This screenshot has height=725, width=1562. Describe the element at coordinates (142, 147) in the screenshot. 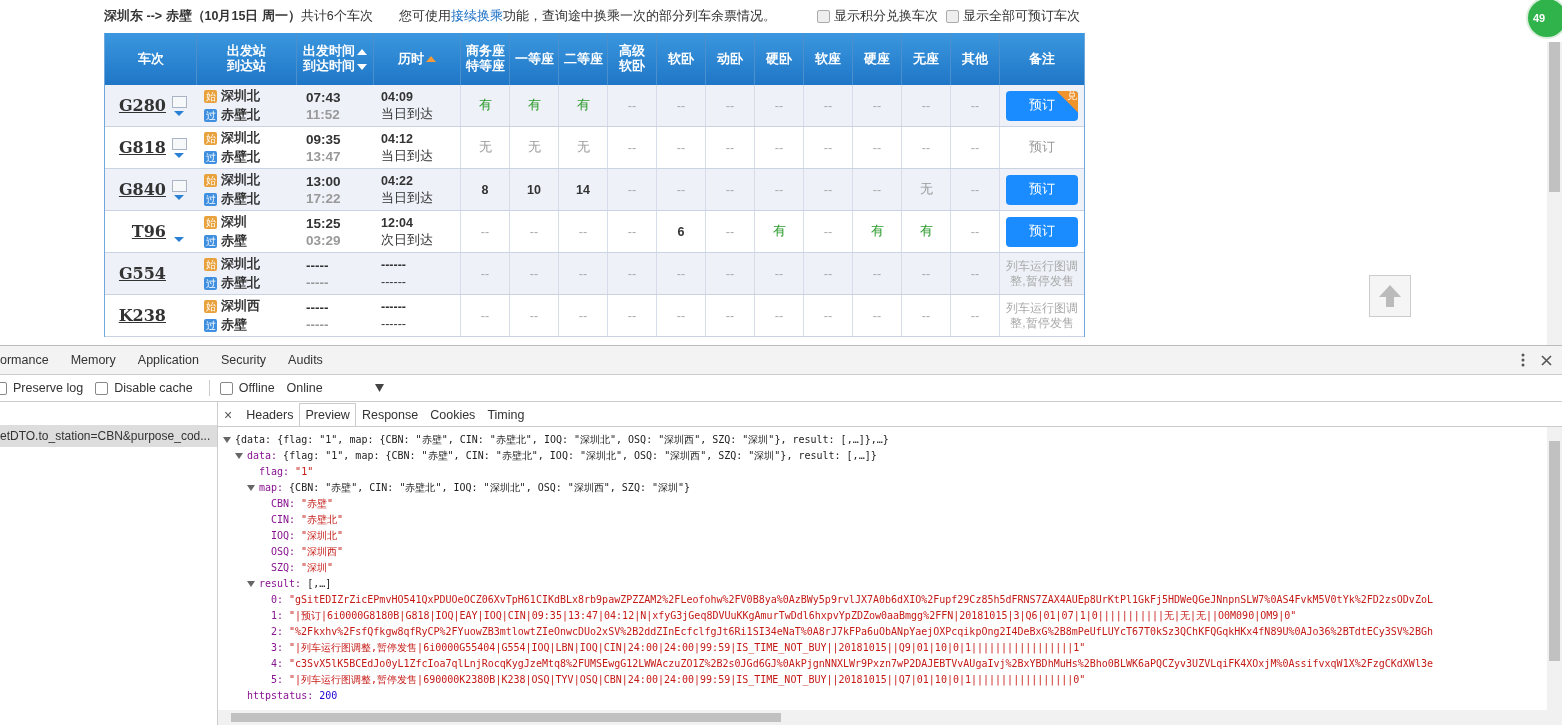

I see `train-number-link: G818` at that location.